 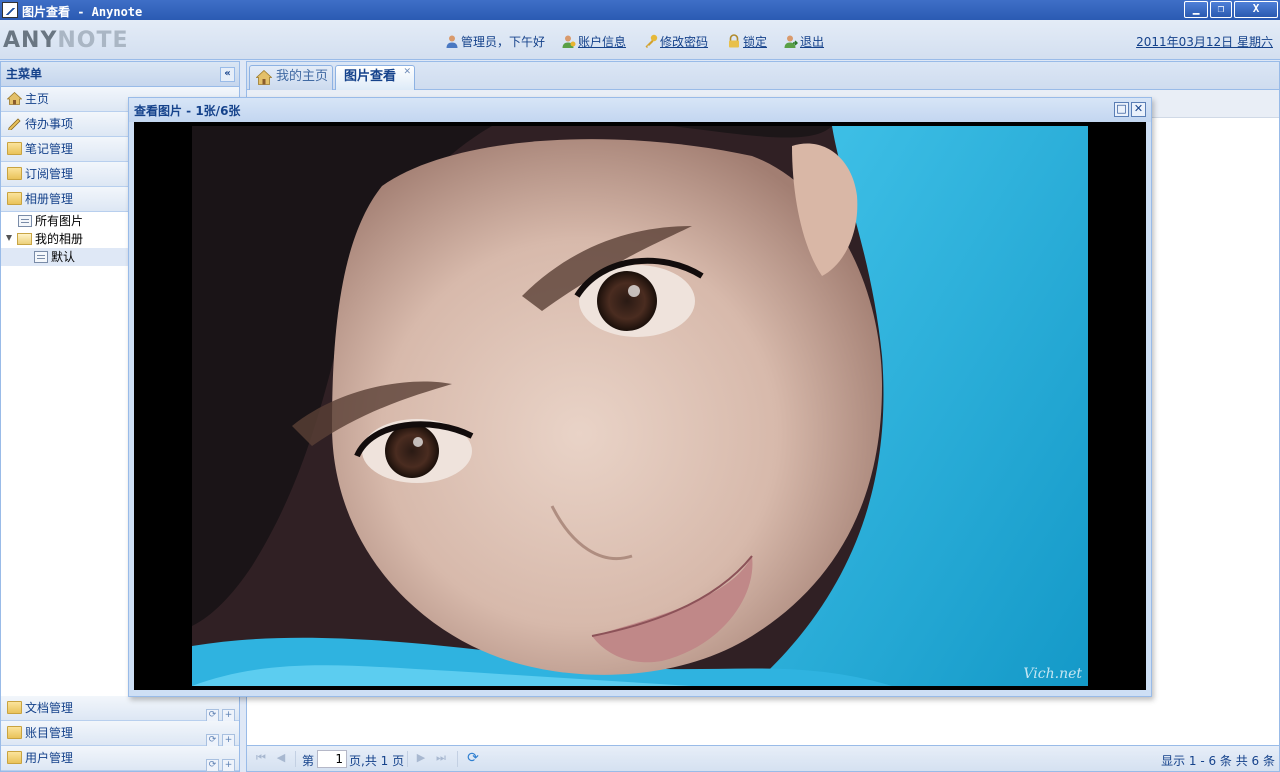 I want to click on app-logo: ANYNOTE, so click(x=66, y=40).